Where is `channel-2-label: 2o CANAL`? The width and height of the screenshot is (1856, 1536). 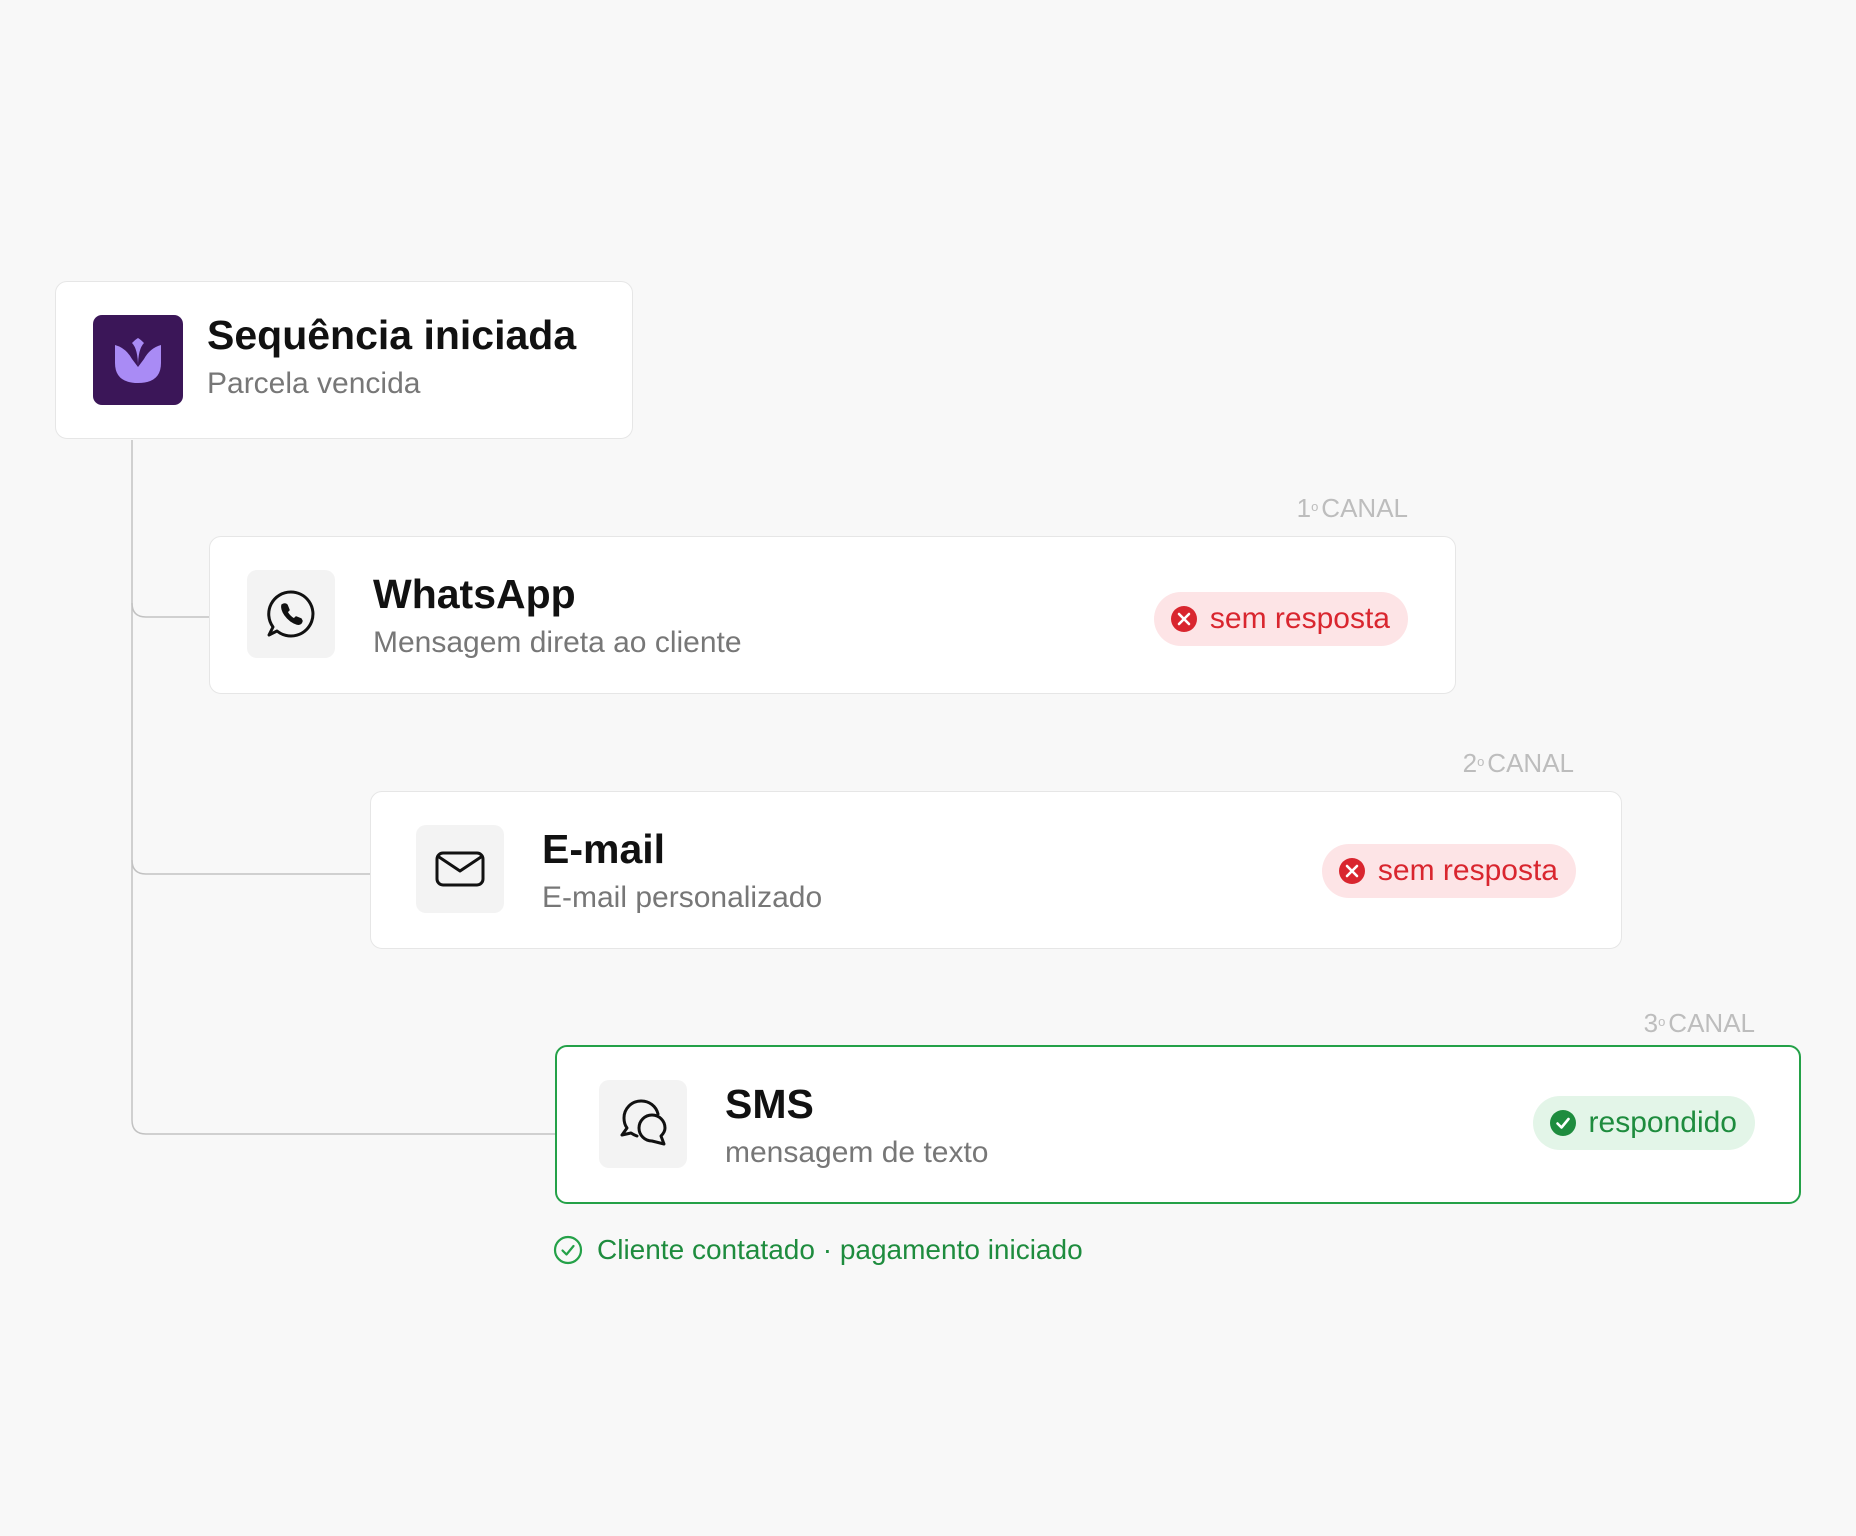
channel-2-label: 2o CANAL is located at coordinates (1518, 763).